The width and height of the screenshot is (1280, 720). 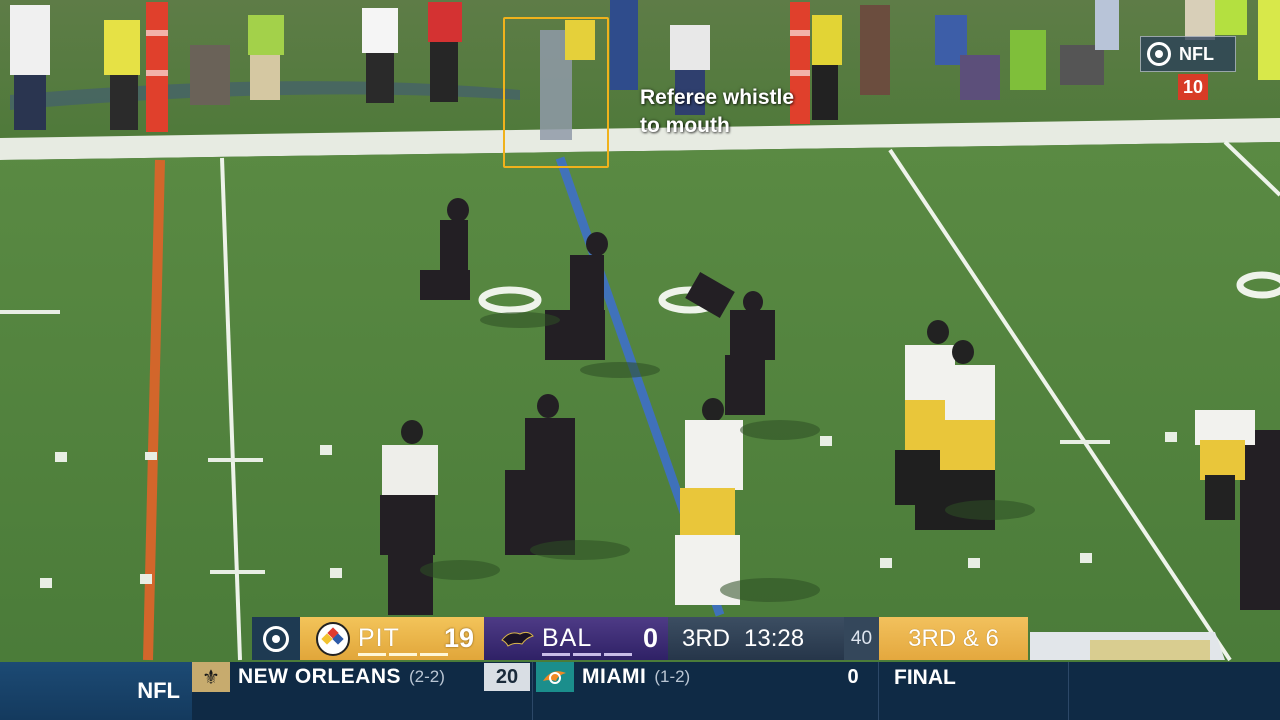 What do you see at coordinates (567, 638) in the screenshot?
I see `away-team-abbr: BAL` at bounding box center [567, 638].